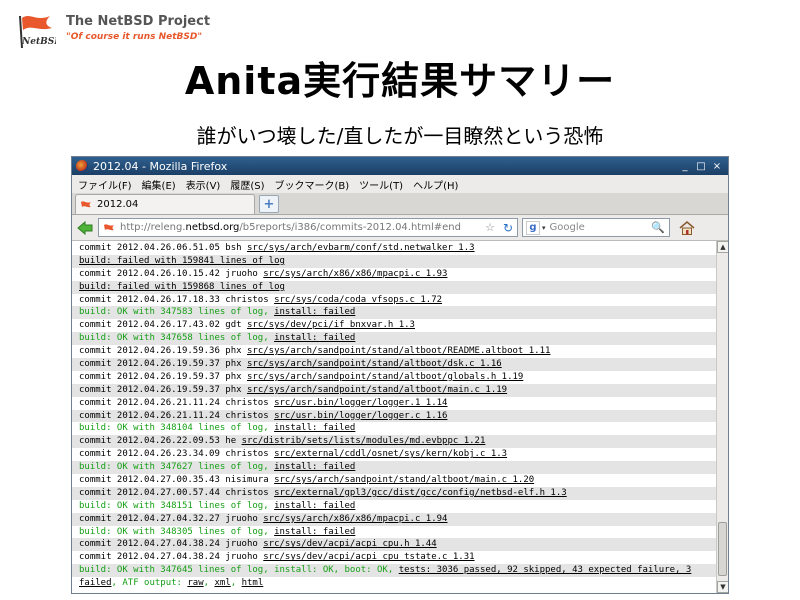 This screenshot has width=800, height=600. I want to click on site-favicon, so click(109, 226).